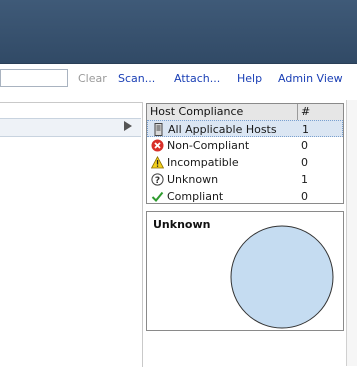 The height and width of the screenshot is (367, 357). I want to click on question-icon: ?, so click(157, 179).